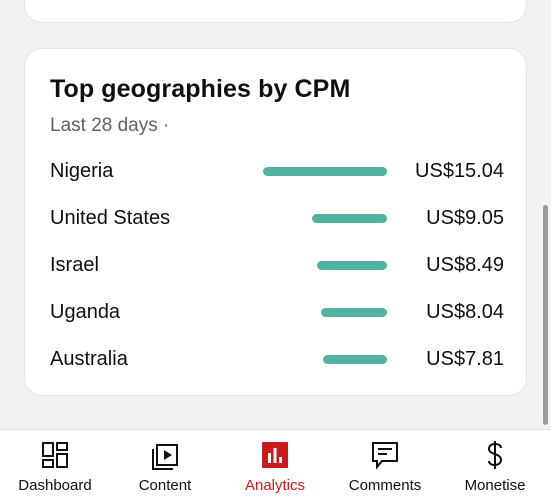 This screenshot has width=551, height=501. I want to click on geo-value: US$7.81, so click(465, 359).